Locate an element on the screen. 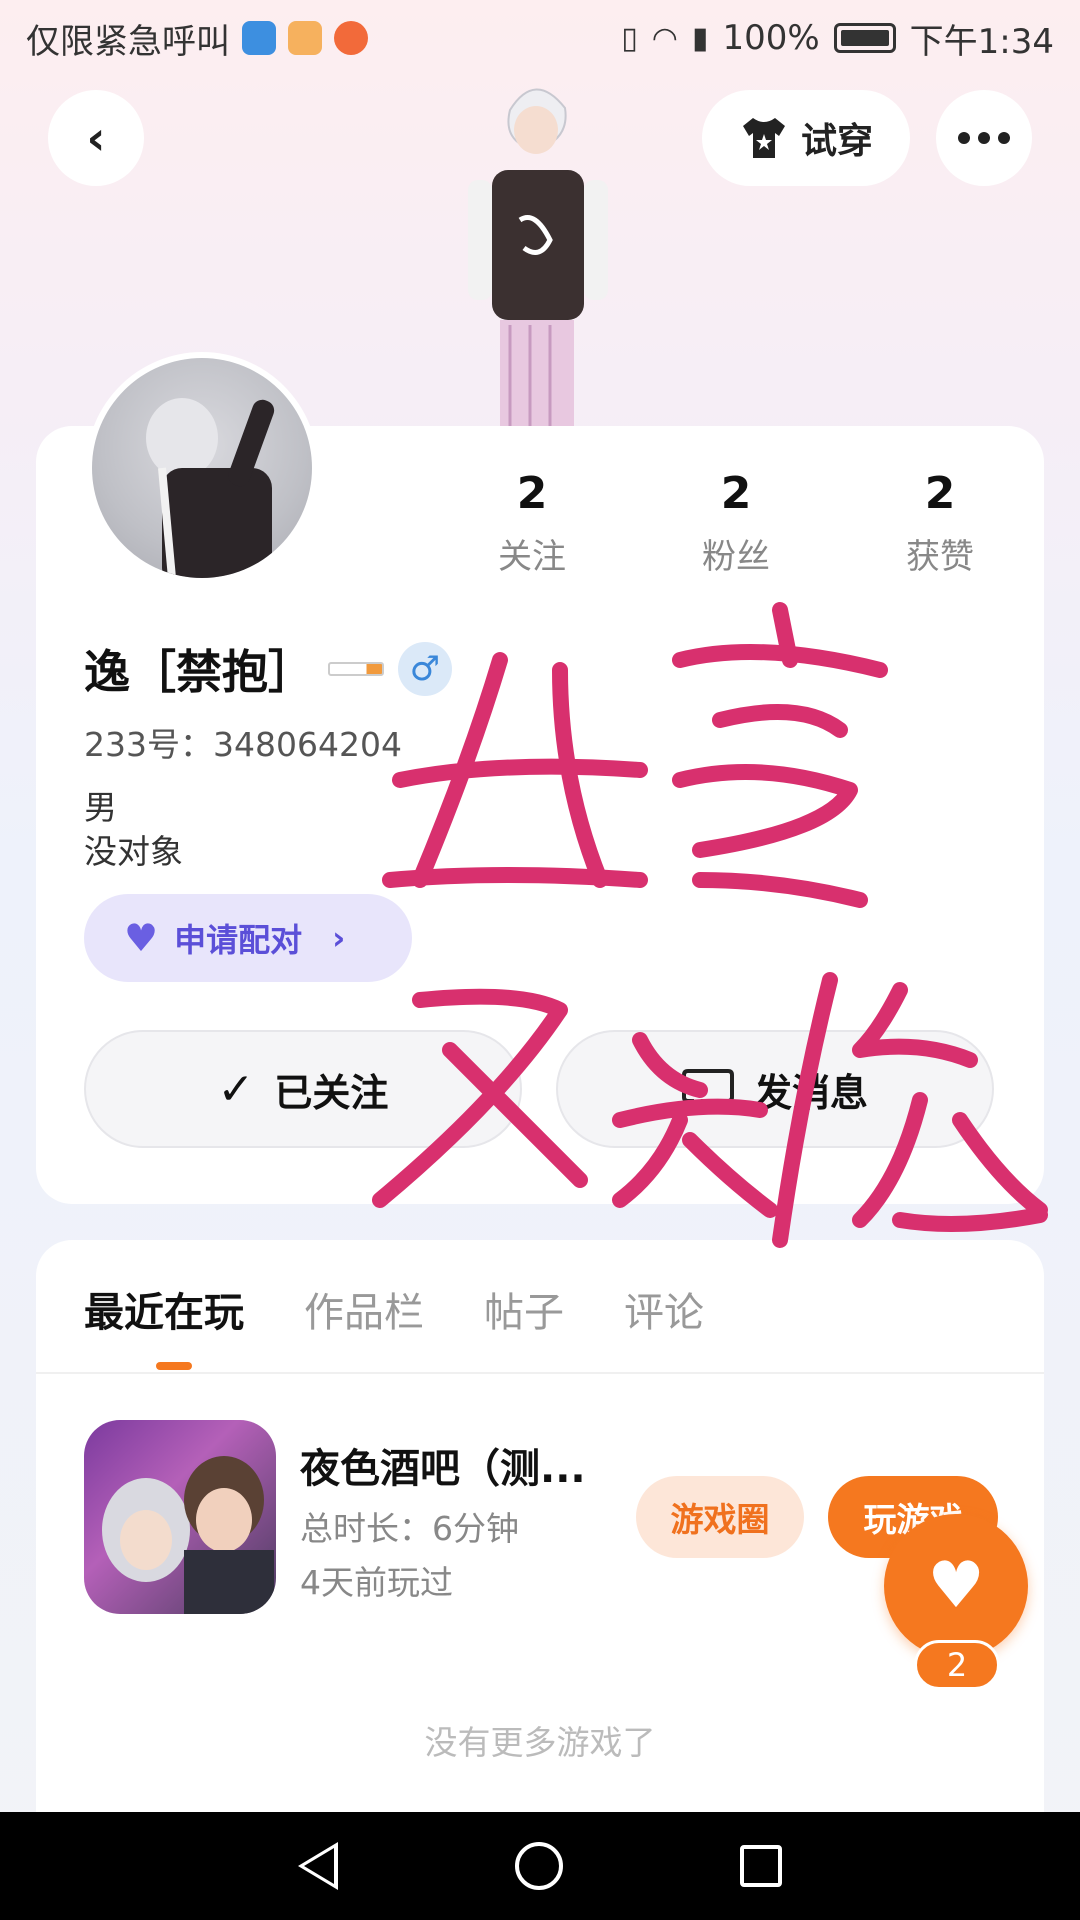 This screenshot has height=1920, width=1080. game-last-played: 4天前玩过 is located at coordinates (376, 1582).